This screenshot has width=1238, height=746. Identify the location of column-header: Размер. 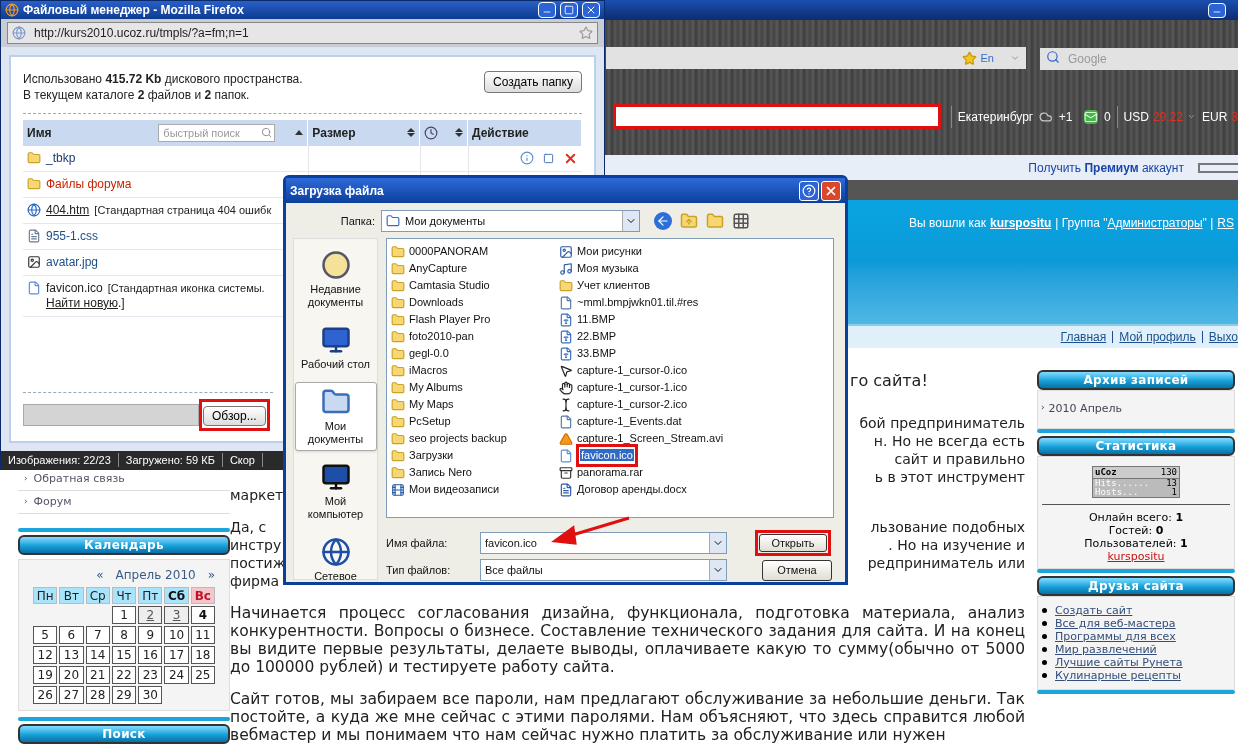
(364, 132).